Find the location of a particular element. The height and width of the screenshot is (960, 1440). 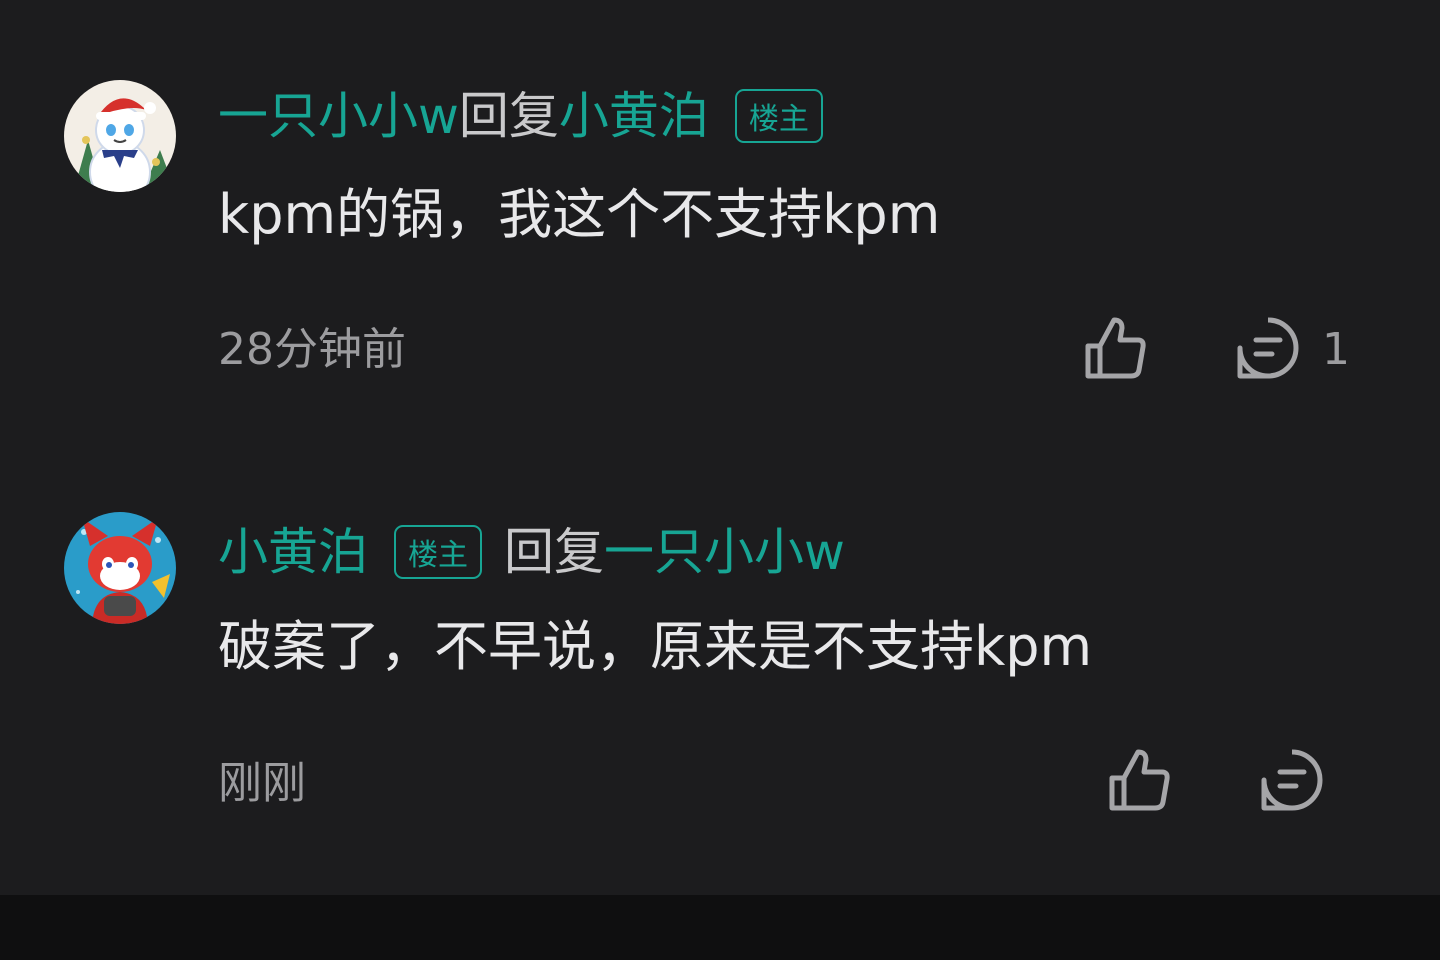

reply-to-name: 一只小小w is located at coordinates (724, 552).